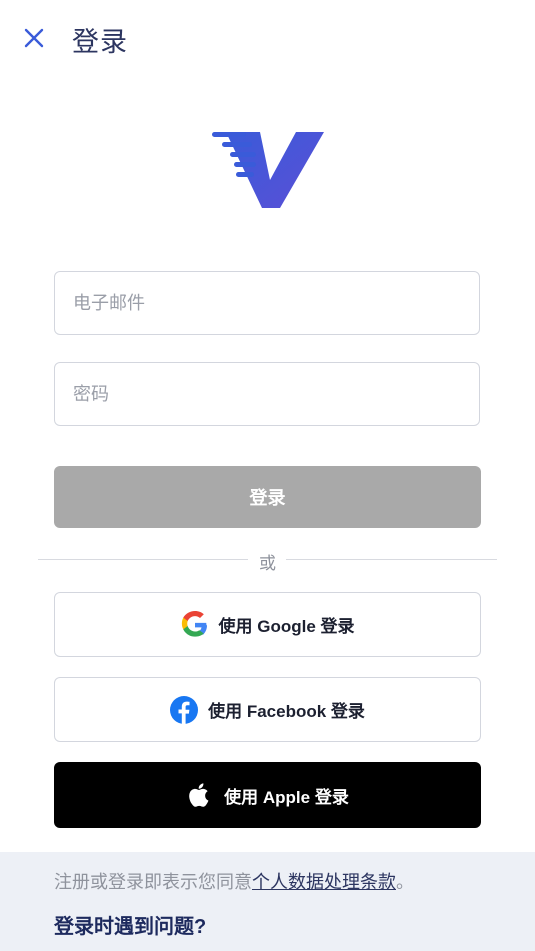 Image resolution: width=535 pixels, height=951 pixels. What do you see at coordinates (286, 797) in the screenshot?
I see `apple-login-label: 使用 Apple 登录` at bounding box center [286, 797].